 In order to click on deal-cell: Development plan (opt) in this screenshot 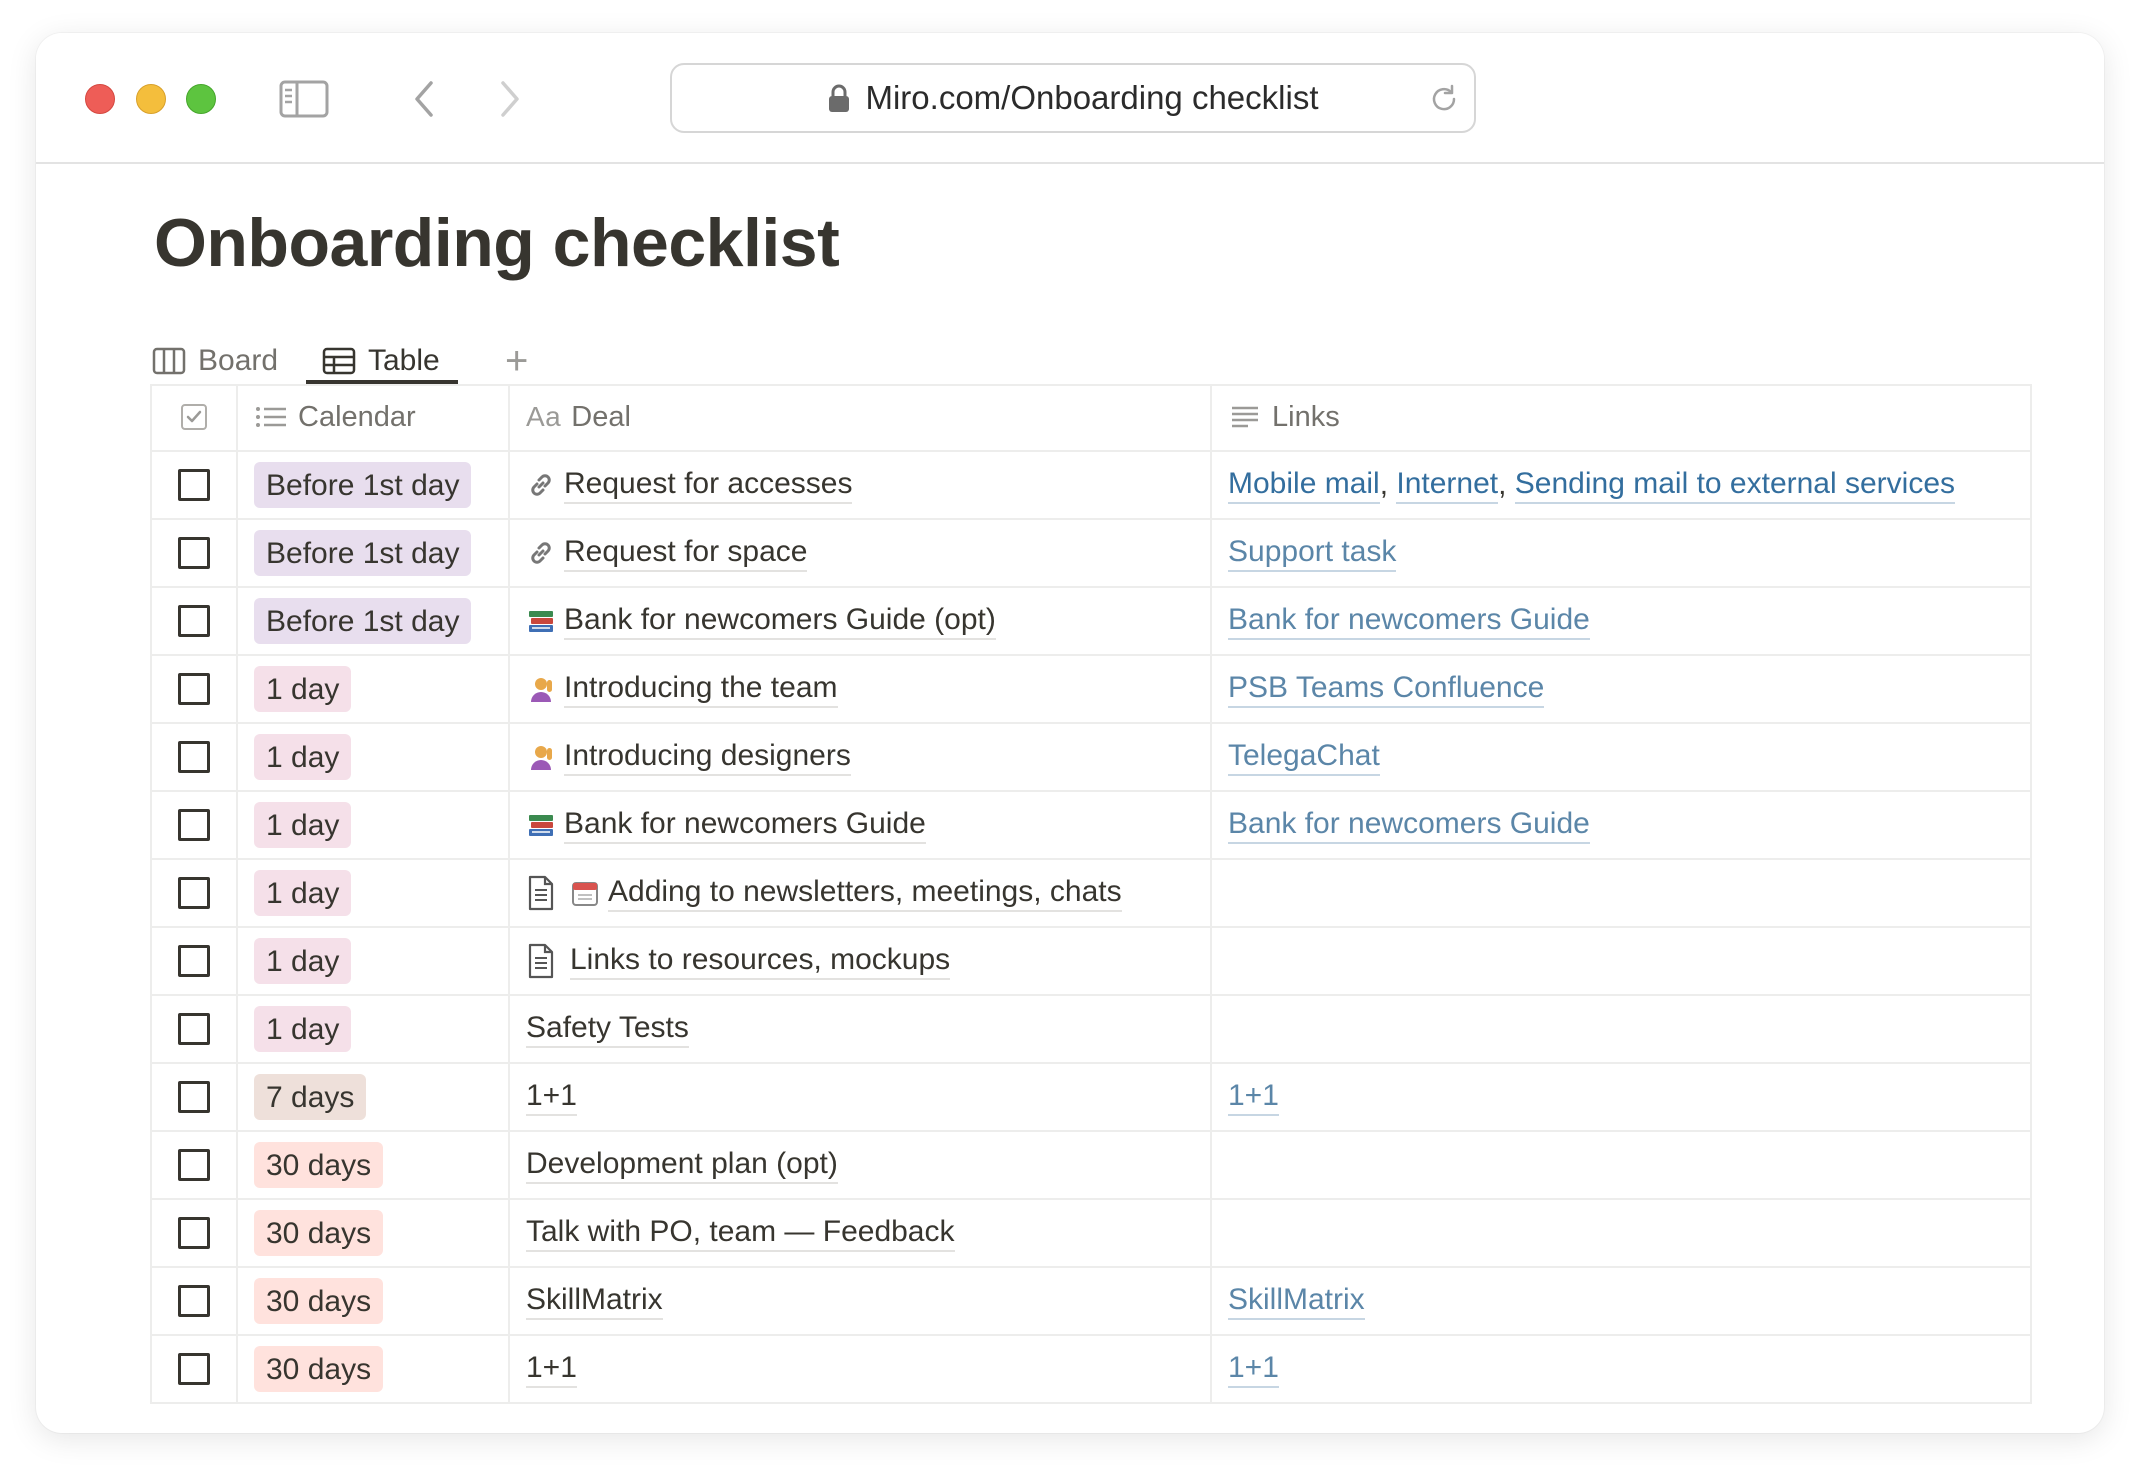, I will do `click(861, 1165)`.